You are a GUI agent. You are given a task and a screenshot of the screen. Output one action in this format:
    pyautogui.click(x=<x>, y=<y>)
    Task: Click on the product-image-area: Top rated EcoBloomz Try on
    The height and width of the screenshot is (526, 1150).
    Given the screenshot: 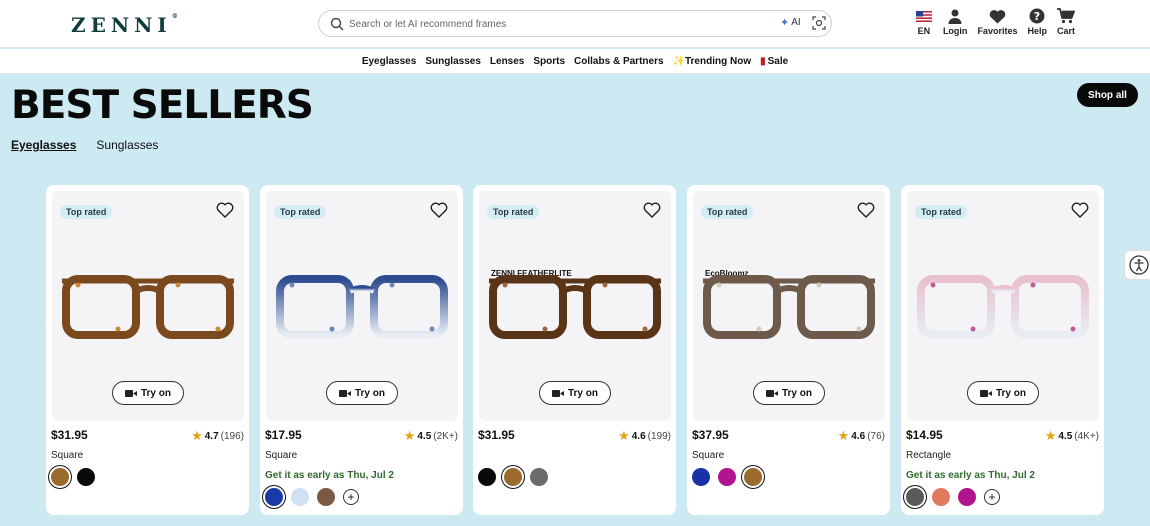 What is the action you would take?
    pyautogui.click(x=789, y=306)
    